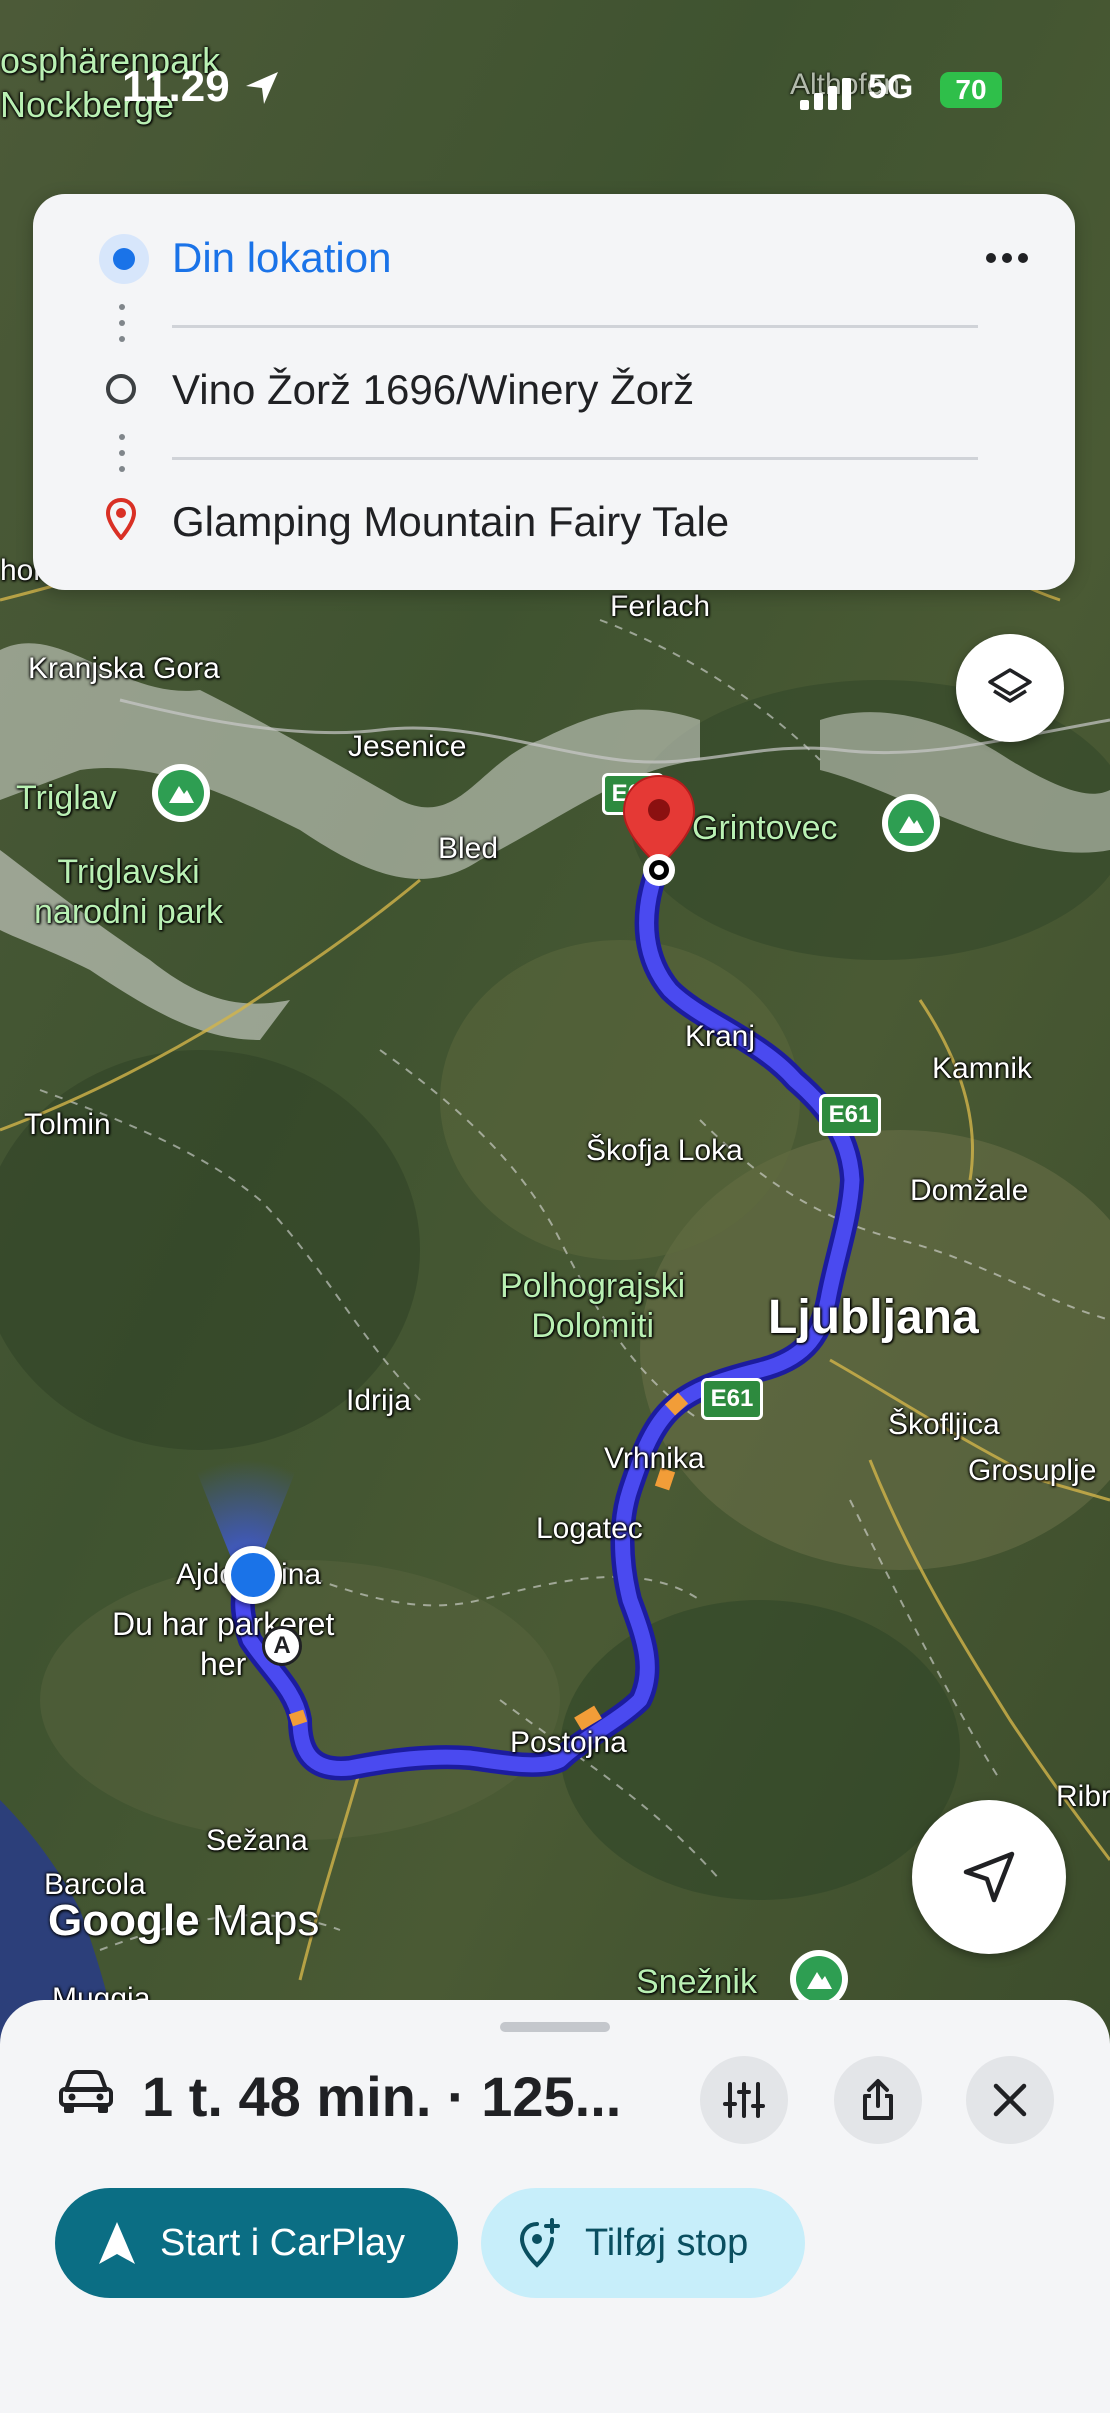 Image resolution: width=1110 pixels, height=2413 pixels. What do you see at coordinates (667, 2243) in the screenshot?
I see `add-stop-label: Tilføj stop` at bounding box center [667, 2243].